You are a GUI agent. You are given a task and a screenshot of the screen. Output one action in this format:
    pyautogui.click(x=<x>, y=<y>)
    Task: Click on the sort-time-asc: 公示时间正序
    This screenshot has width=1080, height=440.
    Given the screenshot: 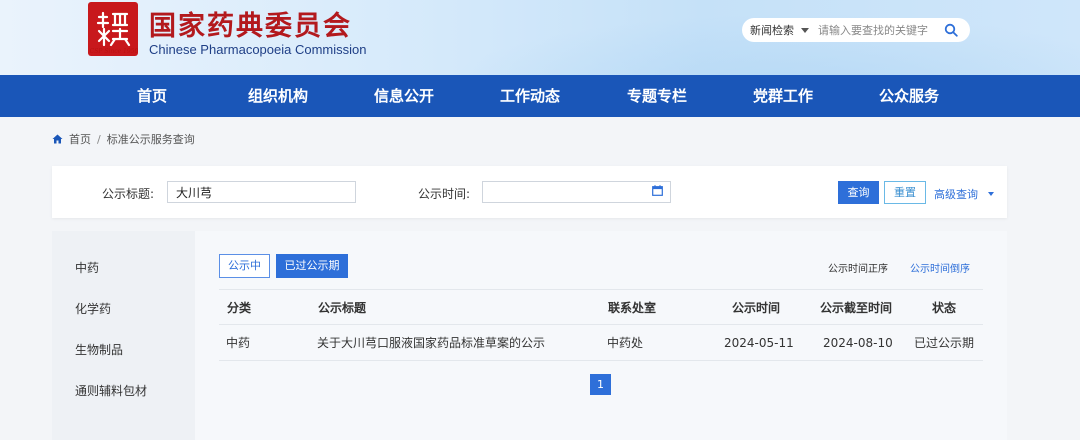 What is the action you would take?
    pyautogui.click(x=858, y=267)
    